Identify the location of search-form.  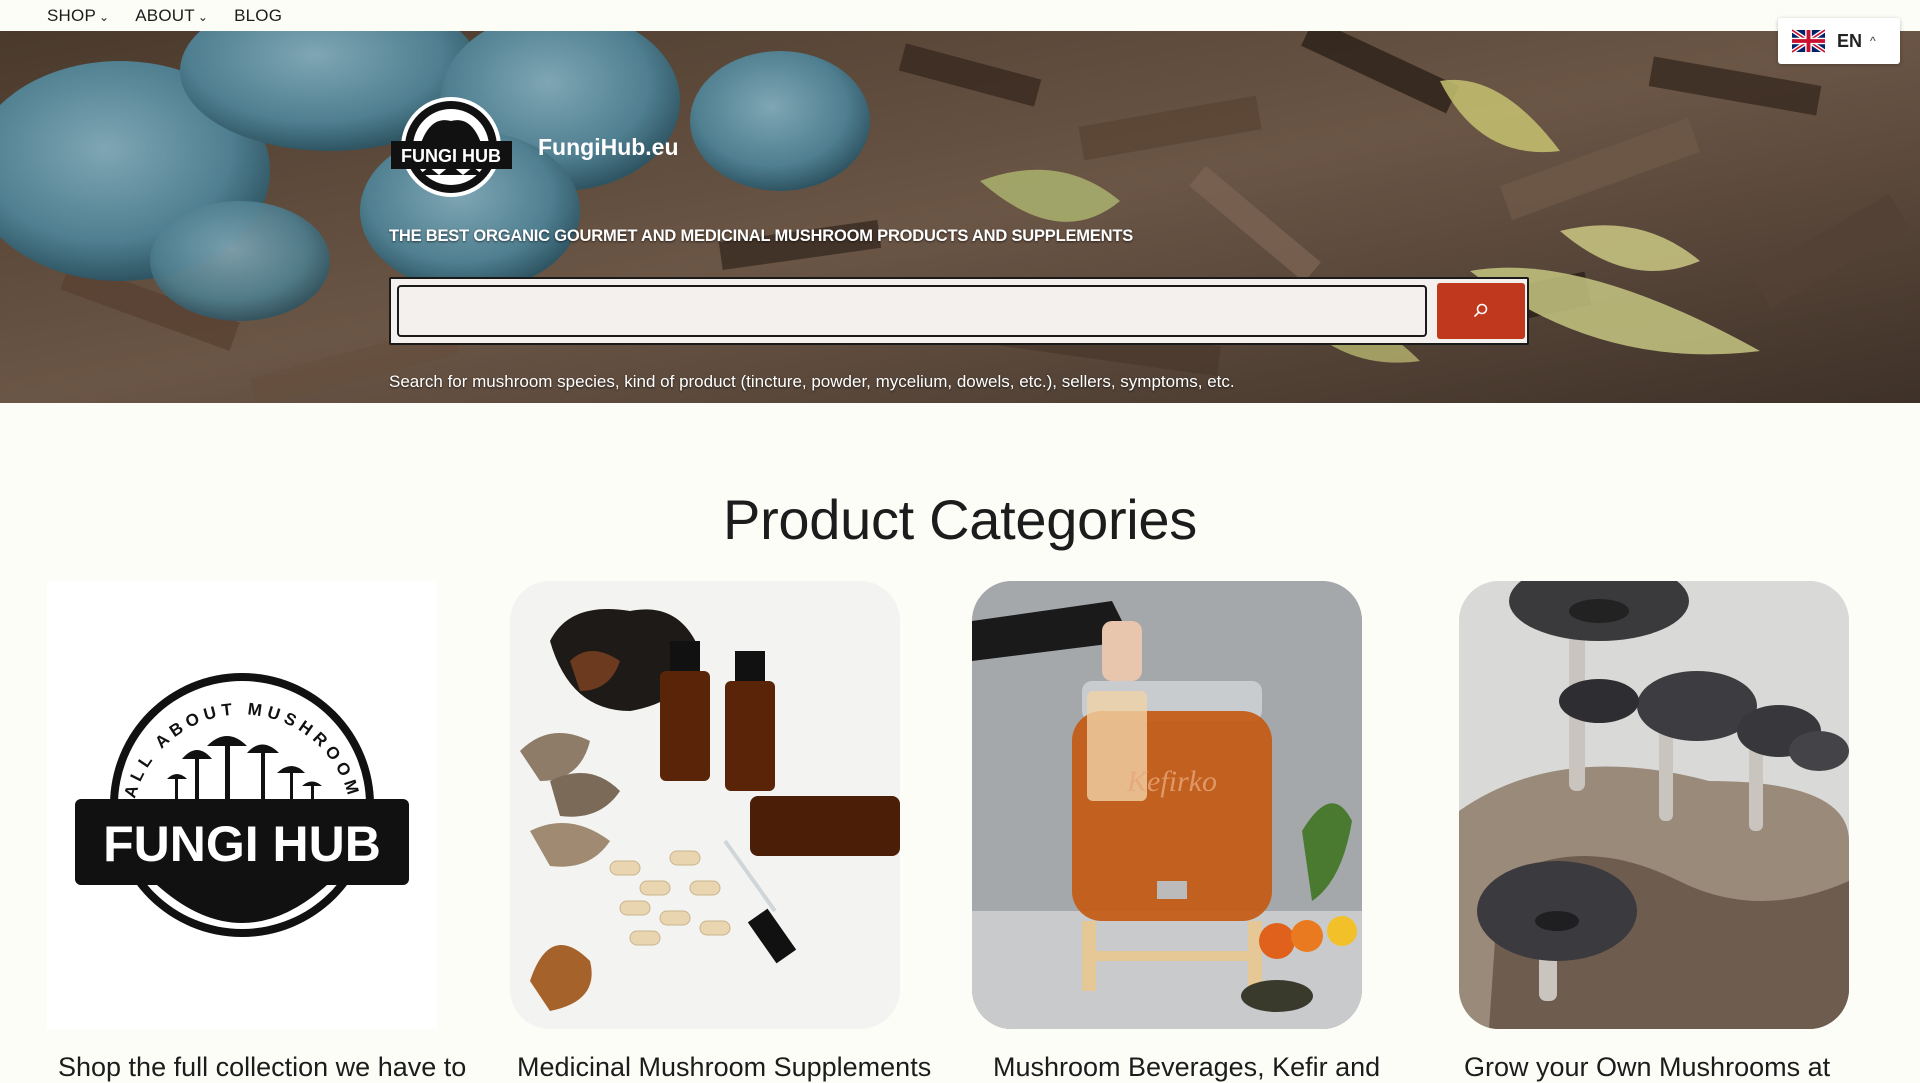
(959, 311).